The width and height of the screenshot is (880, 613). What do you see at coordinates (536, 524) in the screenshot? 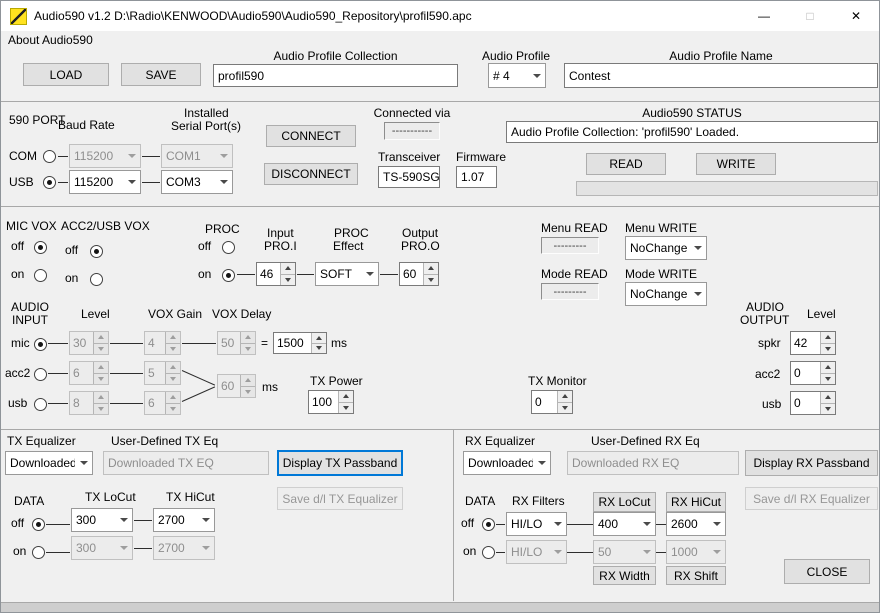
I see `rx-filters-off-select: HI/LO` at bounding box center [536, 524].